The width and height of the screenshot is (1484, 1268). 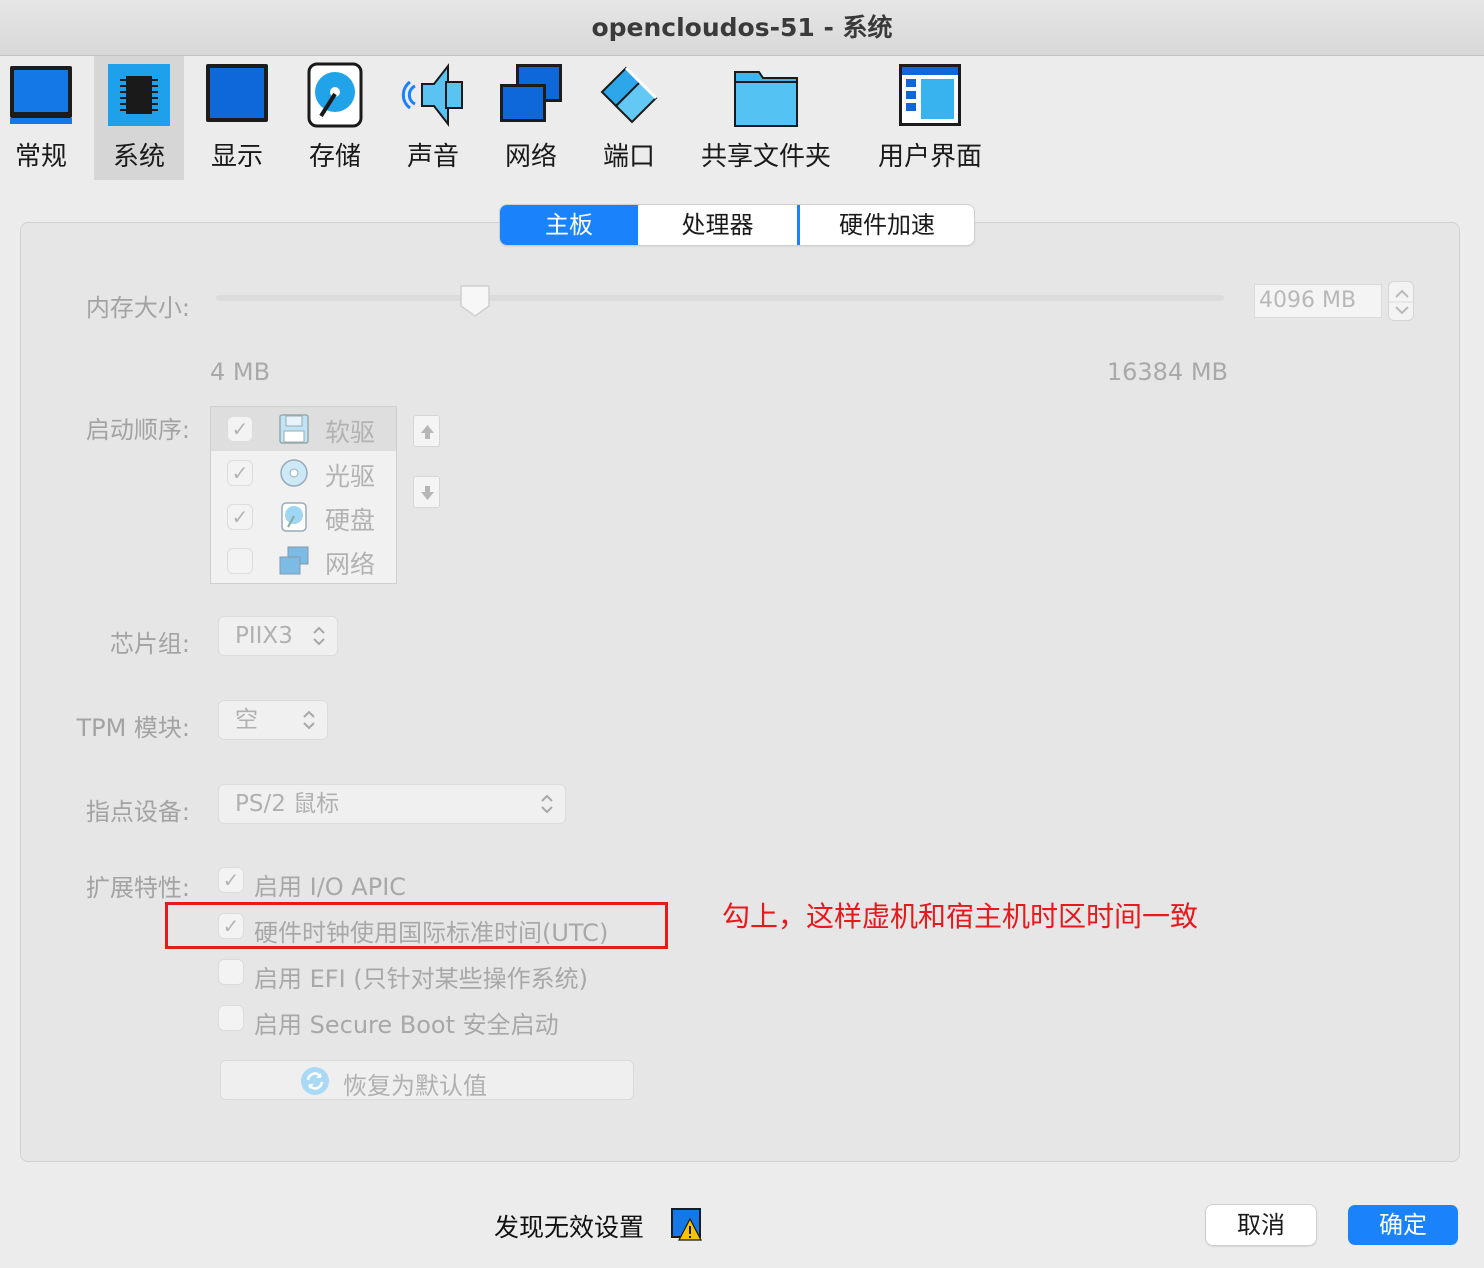 I want to click on boot-item-optical: ✓ 光驱, so click(x=303, y=473).